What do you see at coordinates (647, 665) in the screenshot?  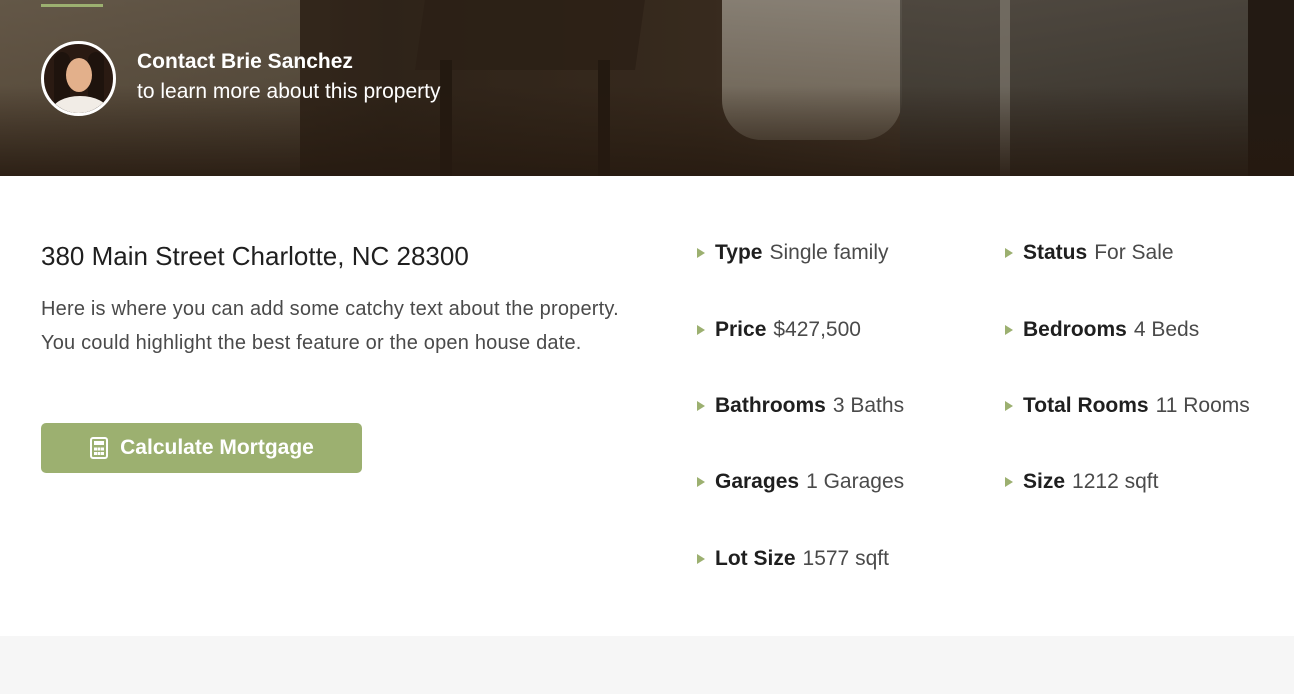 I see `footer-band` at bounding box center [647, 665].